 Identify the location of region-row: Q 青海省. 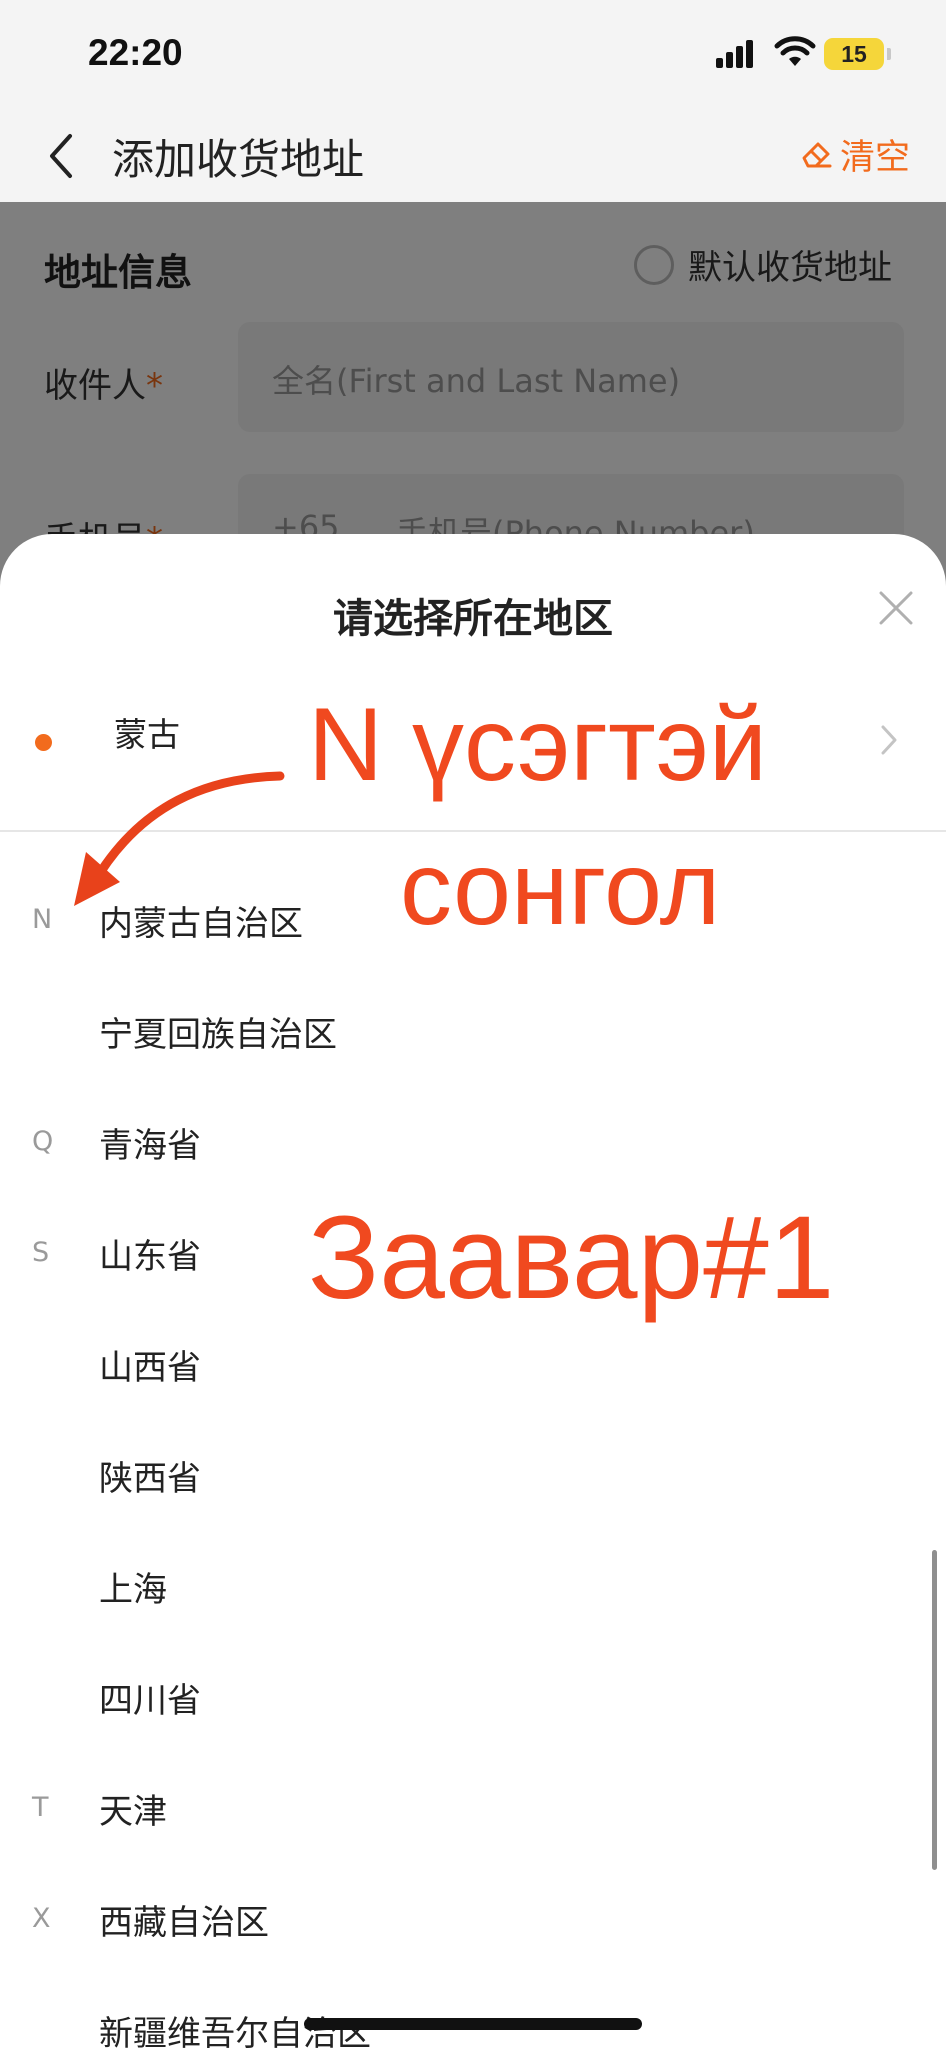
(473, 1147).